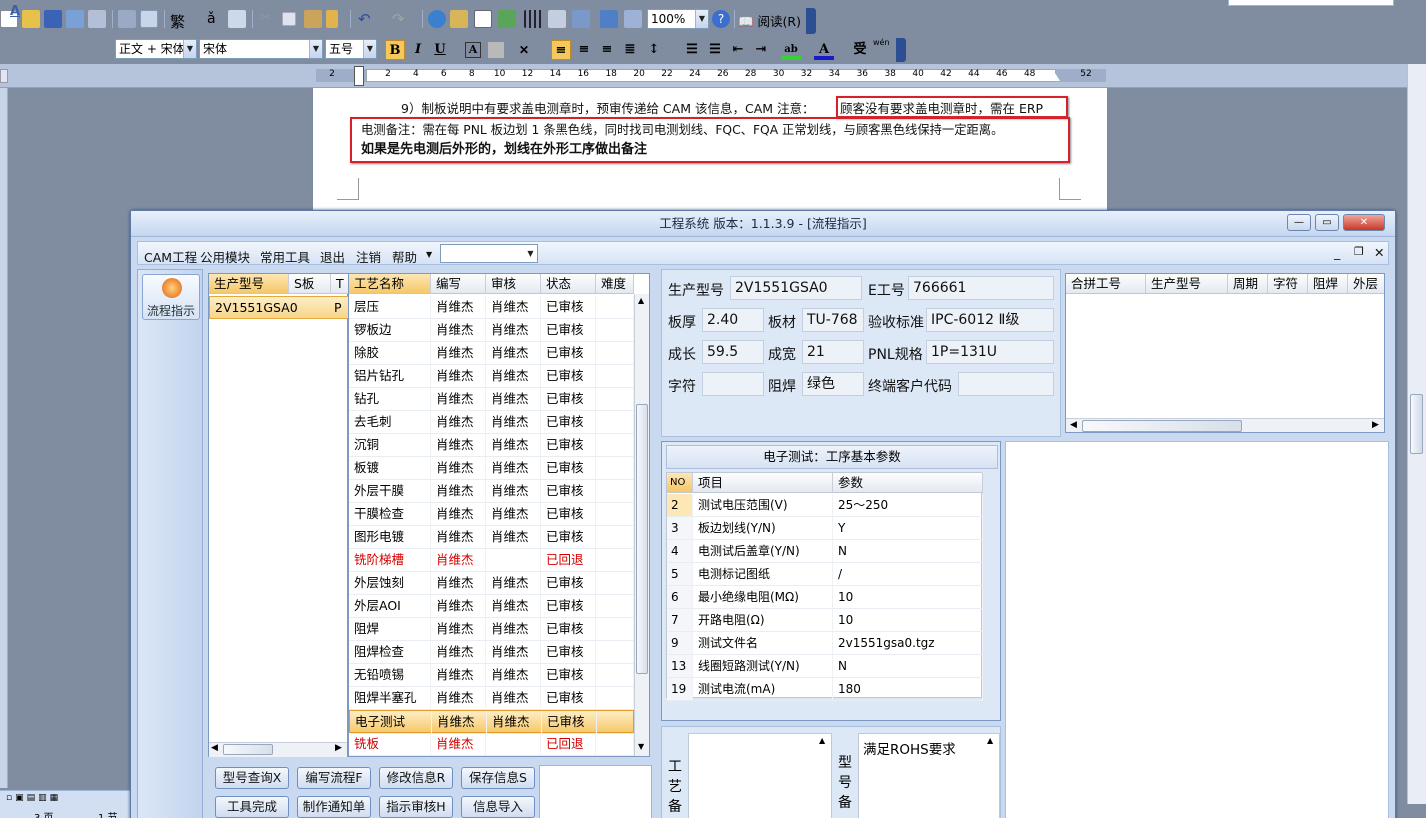 The image size is (1426, 818). Describe the element at coordinates (1416, 434) in the screenshot. I see `document-scrollbar` at that location.